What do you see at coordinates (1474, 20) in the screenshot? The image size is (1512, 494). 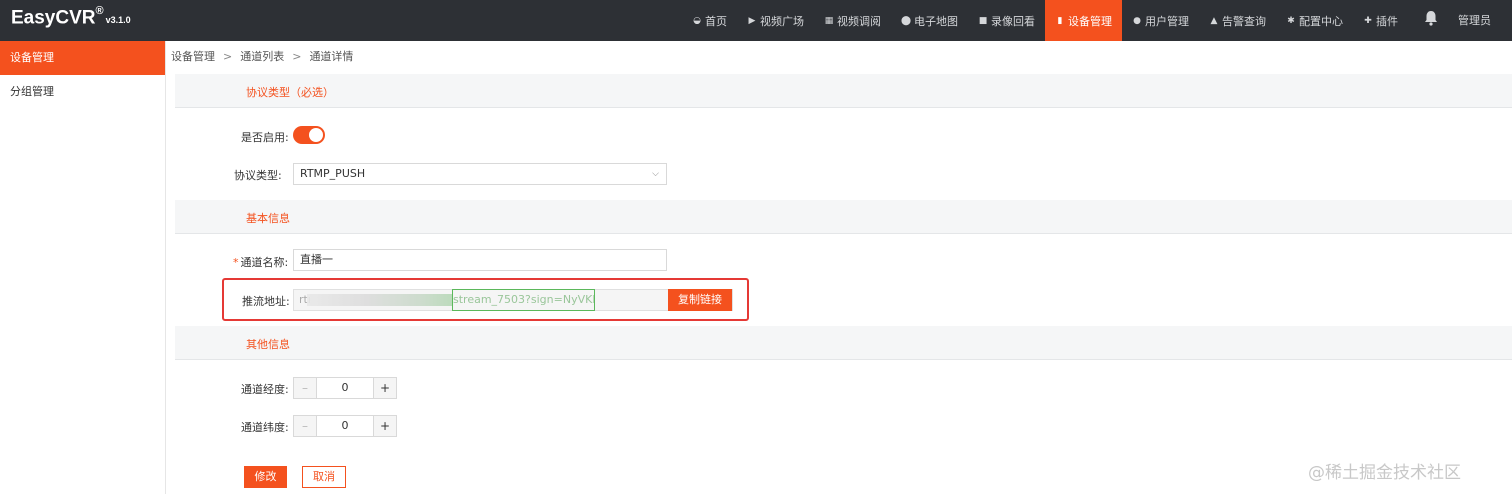 I see `user-menu: 管理员` at bounding box center [1474, 20].